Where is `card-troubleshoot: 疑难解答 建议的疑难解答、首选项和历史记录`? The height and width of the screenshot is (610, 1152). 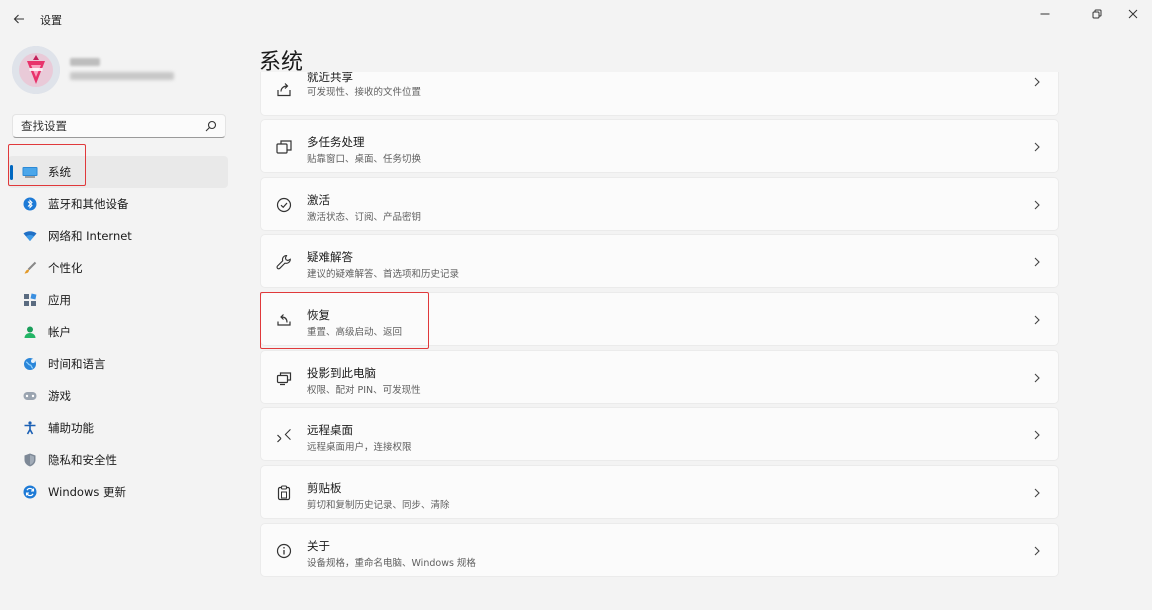 card-troubleshoot: 疑难解答 建议的疑难解答、首选项和历史记录 is located at coordinates (659, 261).